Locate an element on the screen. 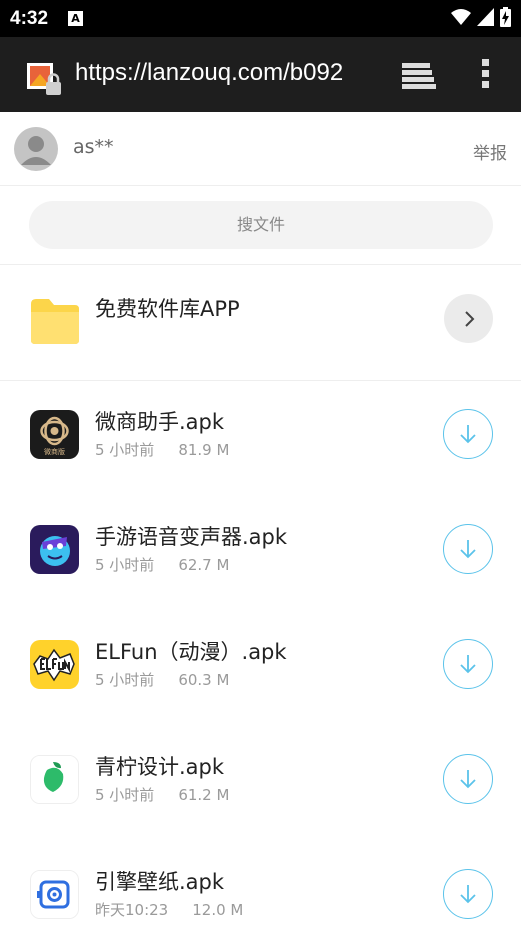  system-icons is located at coordinates (481, 17).